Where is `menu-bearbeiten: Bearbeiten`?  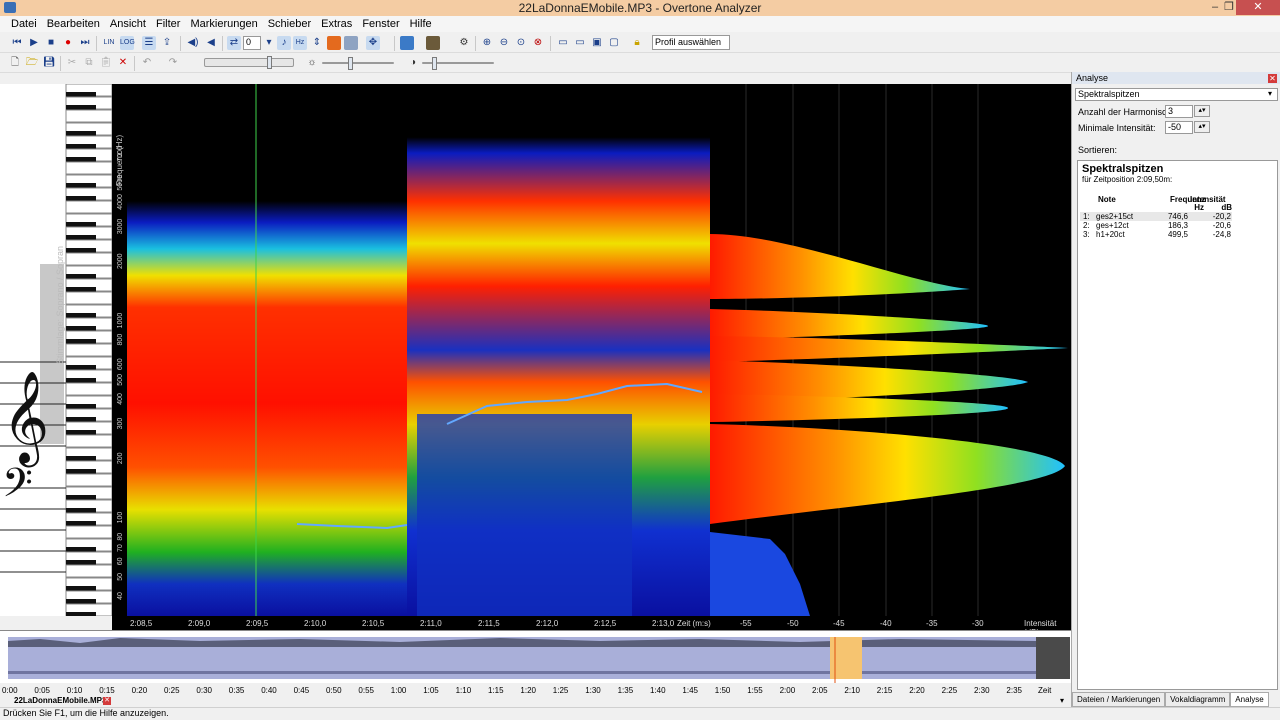 menu-bearbeiten: Bearbeiten is located at coordinates (73, 24).